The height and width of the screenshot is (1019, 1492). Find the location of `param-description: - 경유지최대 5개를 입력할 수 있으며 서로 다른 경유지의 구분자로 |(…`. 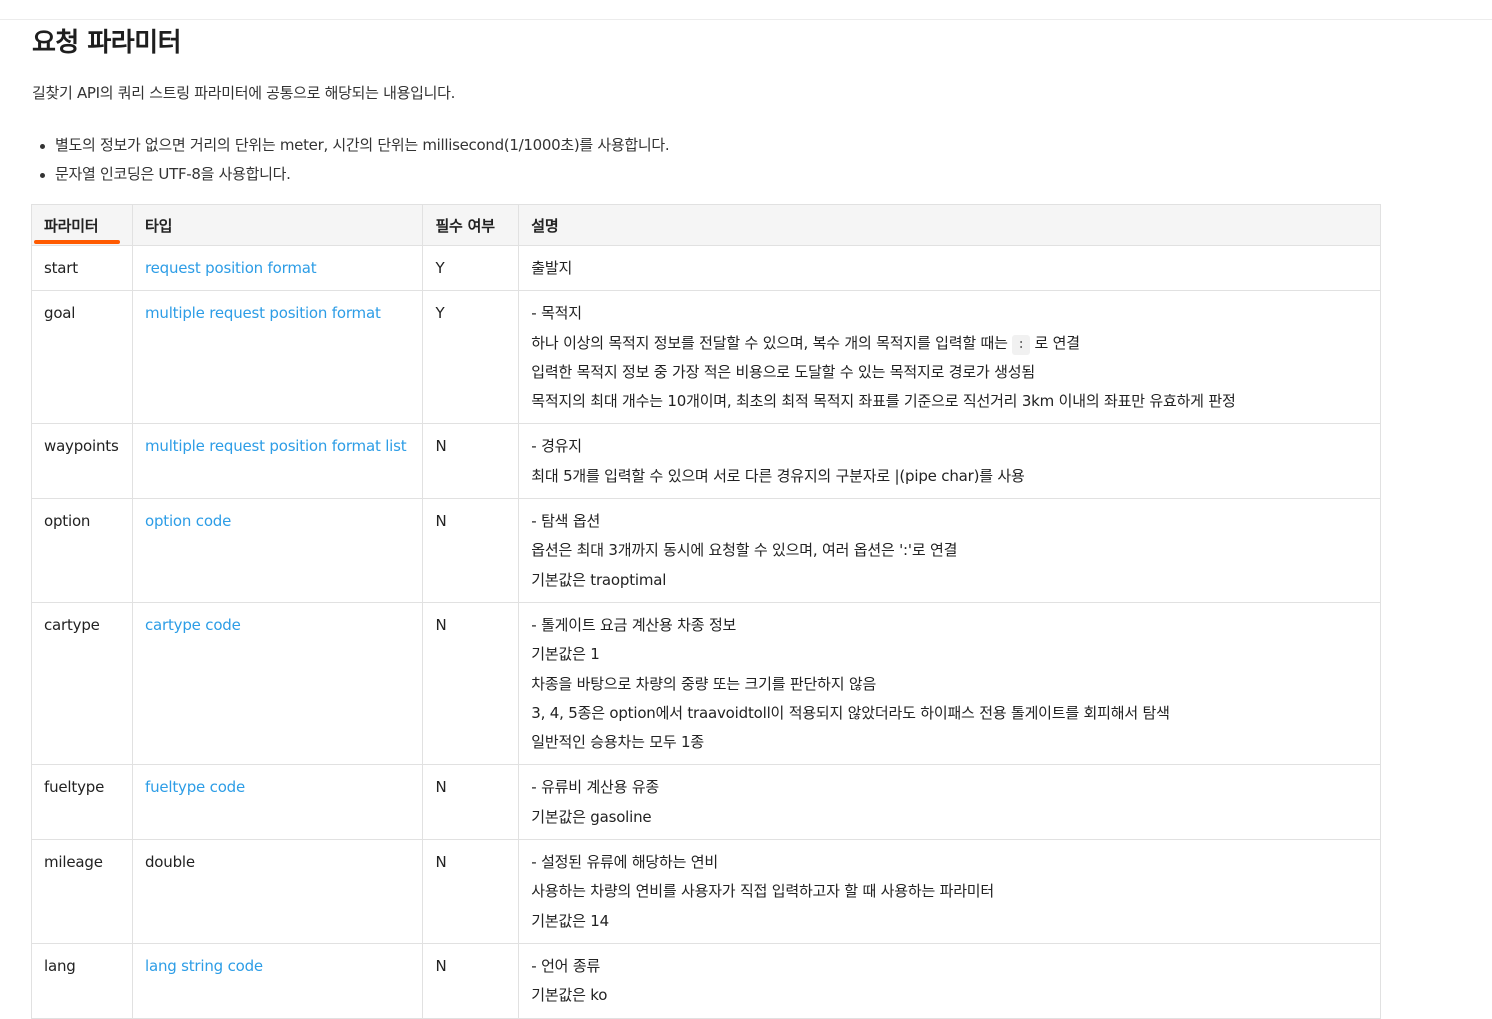

param-description: - 경유지최대 5개를 입력할 수 있으며 서로 다른 경유지의 구분자로 |(… is located at coordinates (949, 461).